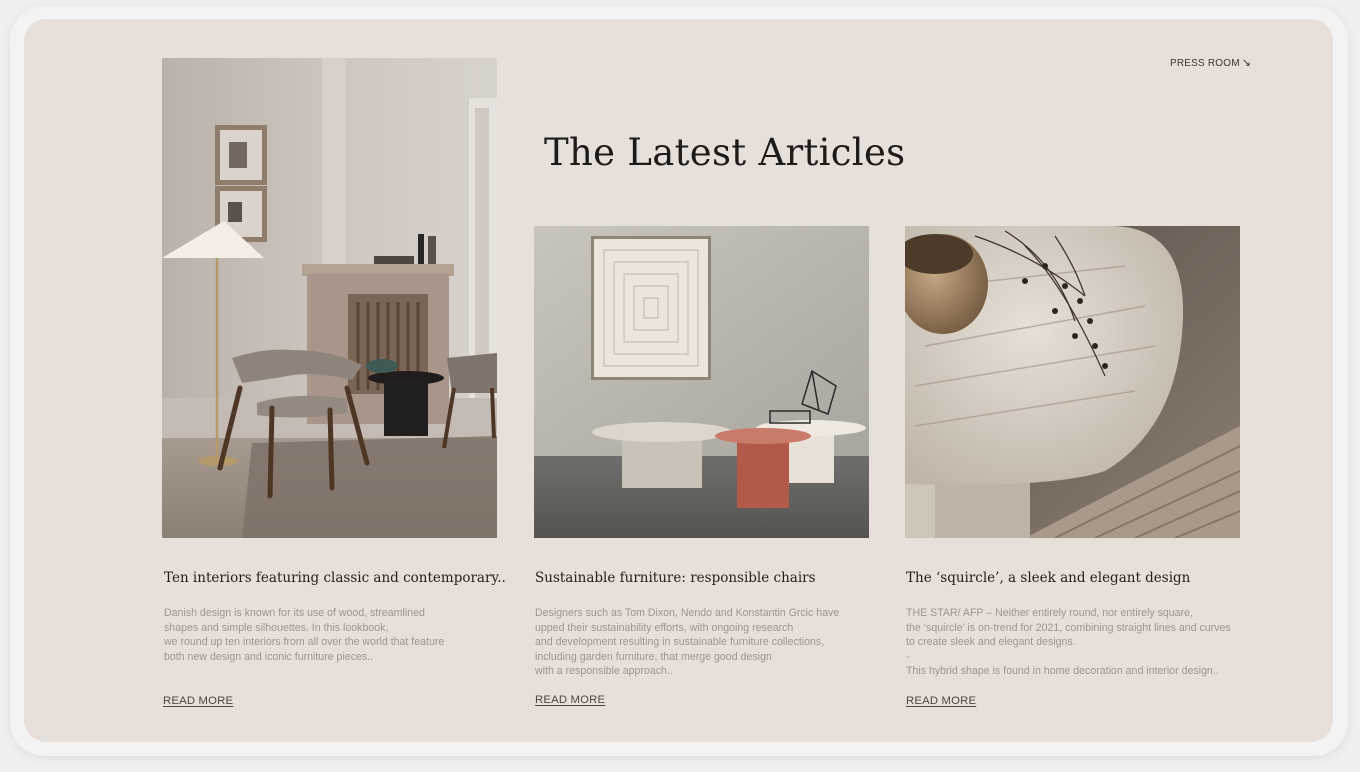 This screenshot has height=772, width=1360. Describe the element at coordinates (198, 701) in the screenshot. I see `article-1-read-more-link: READ MORE` at that location.